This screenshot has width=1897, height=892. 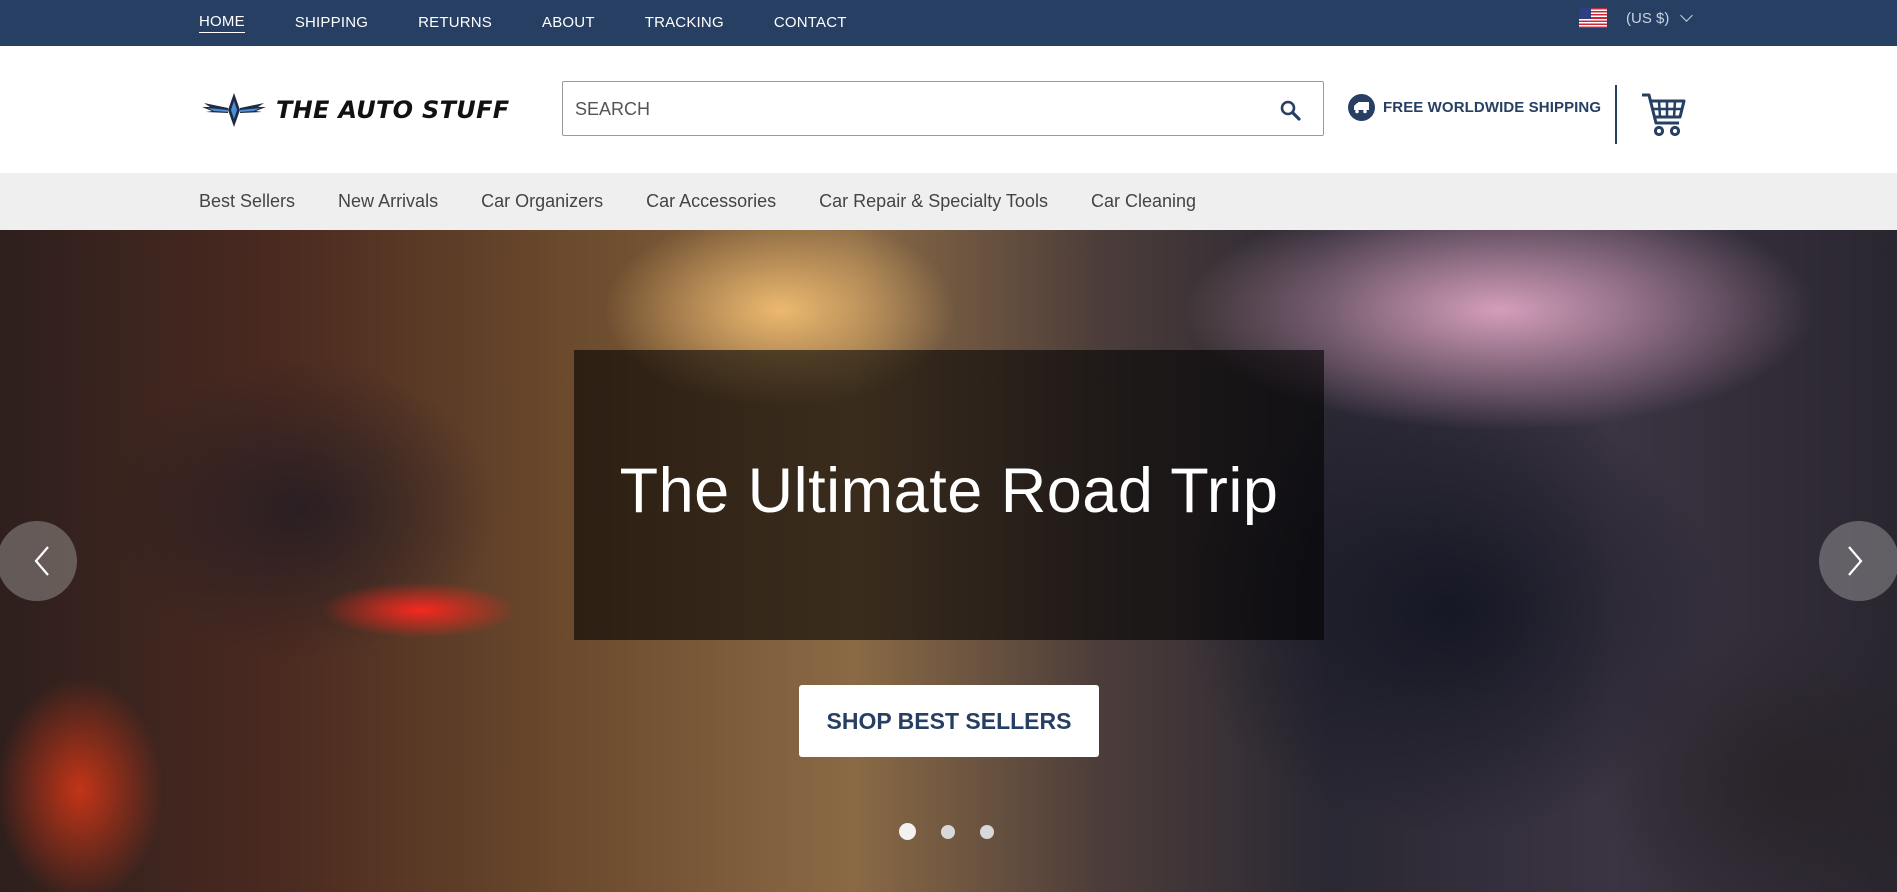 I want to click on currency-selector: (US $), so click(x=1636, y=18).